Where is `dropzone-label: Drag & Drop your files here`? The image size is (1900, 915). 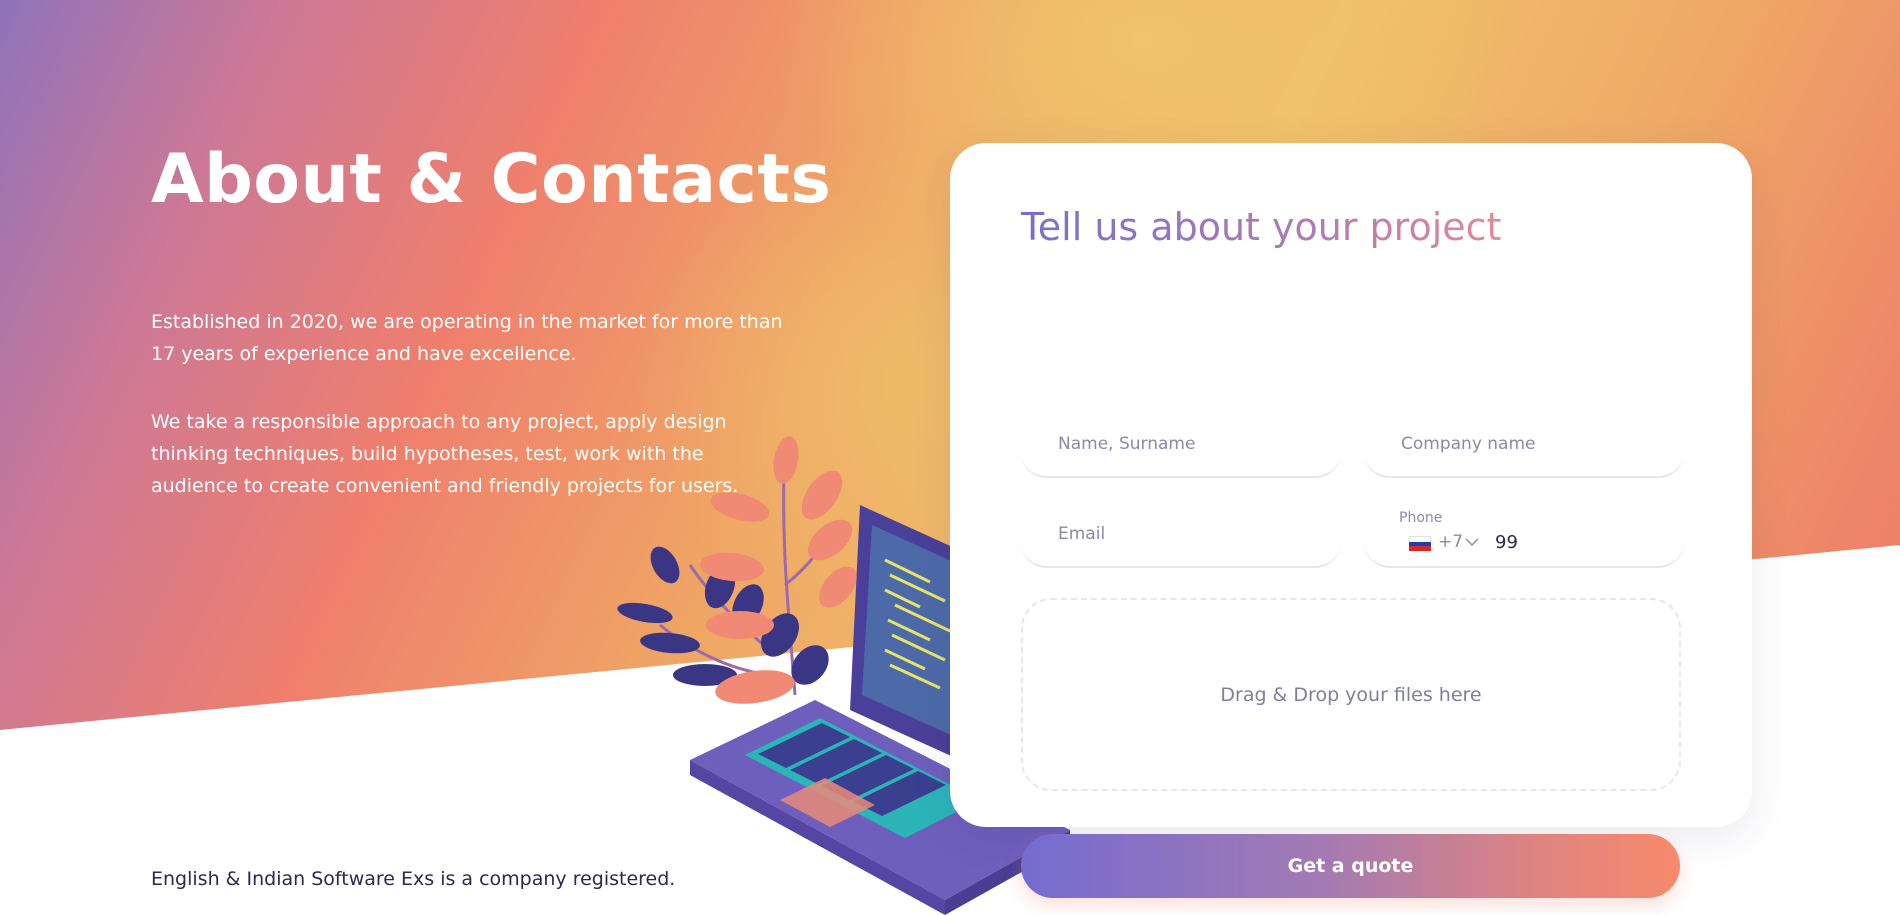 dropzone-label: Drag & Drop your files here is located at coordinates (1351, 694).